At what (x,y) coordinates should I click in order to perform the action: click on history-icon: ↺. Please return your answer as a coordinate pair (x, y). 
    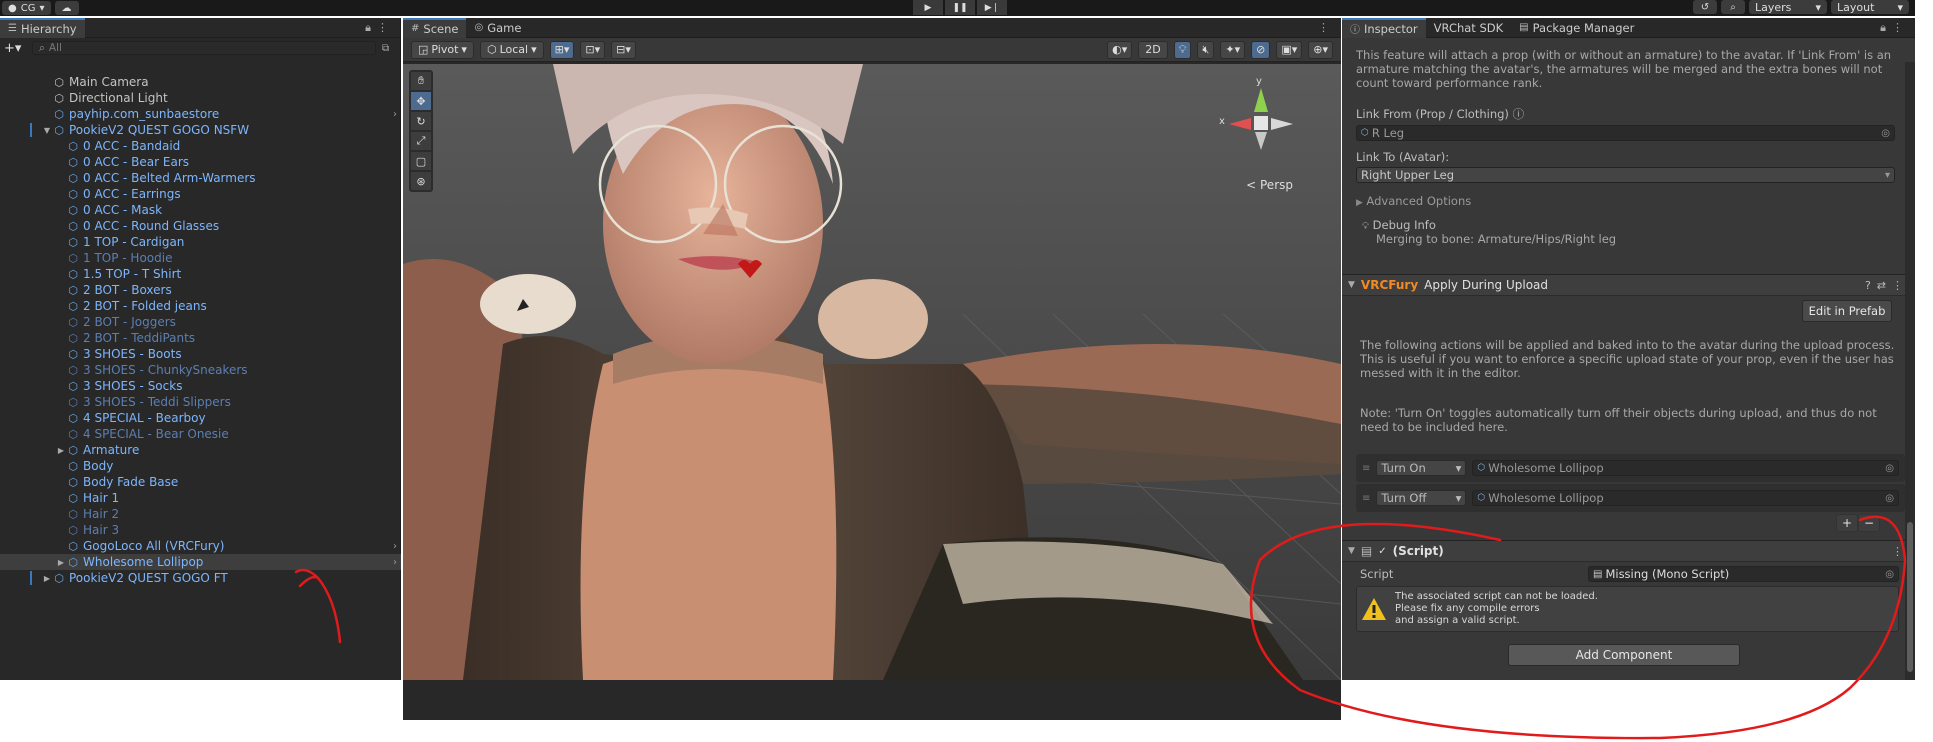
    Looking at the image, I should click on (1705, 7).